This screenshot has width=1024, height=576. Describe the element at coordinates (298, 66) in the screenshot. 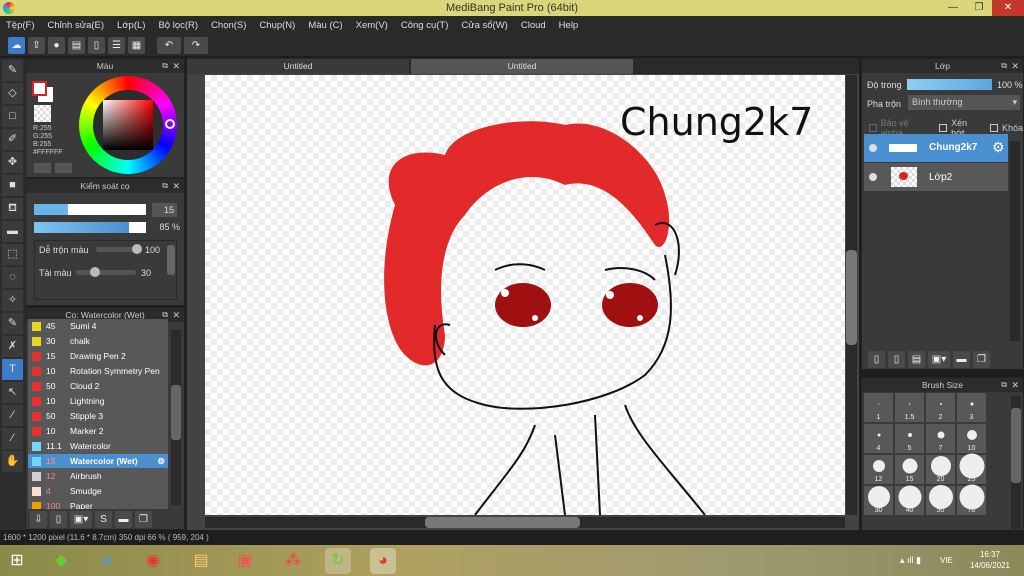

I see `tab-untitled-1: Untitled` at that location.